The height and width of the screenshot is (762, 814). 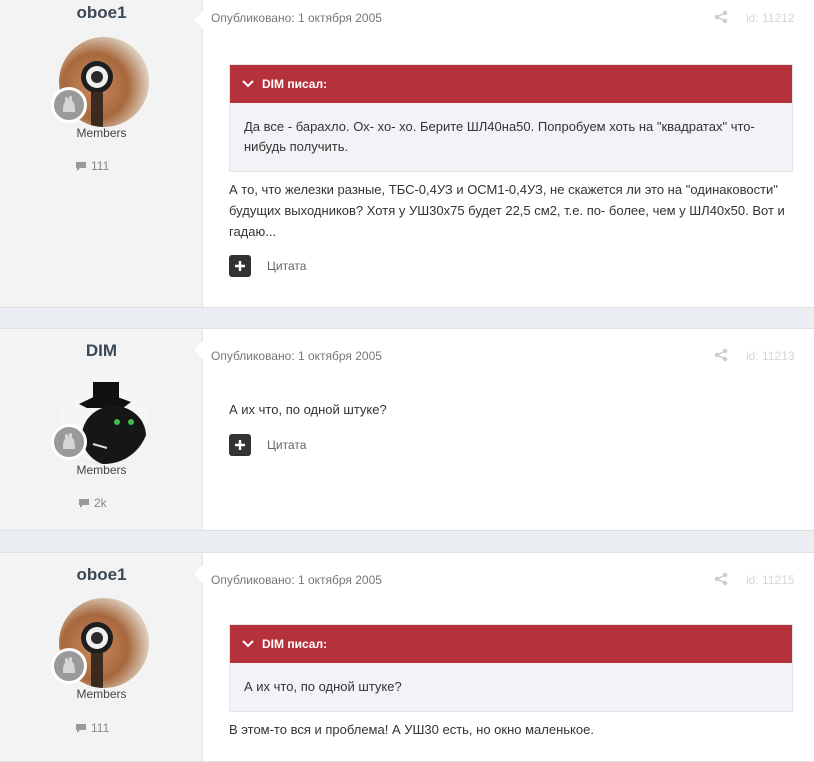 I want to click on quote-text: А их что, по одной штуке?, so click(x=323, y=686).